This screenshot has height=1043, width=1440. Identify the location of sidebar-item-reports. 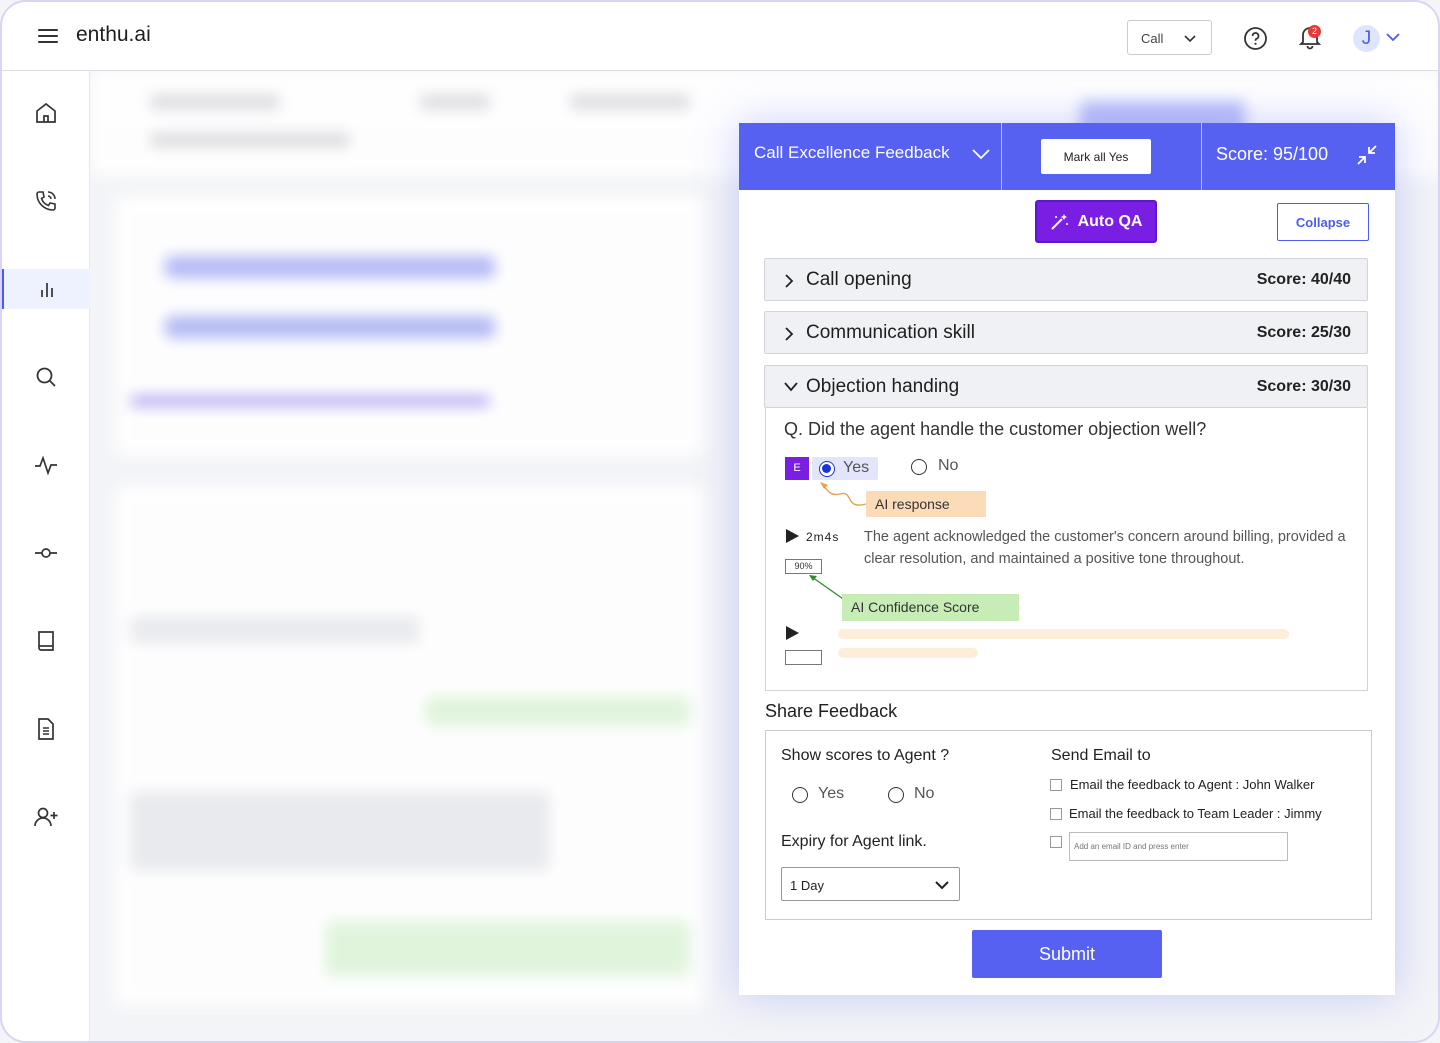
(46, 729).